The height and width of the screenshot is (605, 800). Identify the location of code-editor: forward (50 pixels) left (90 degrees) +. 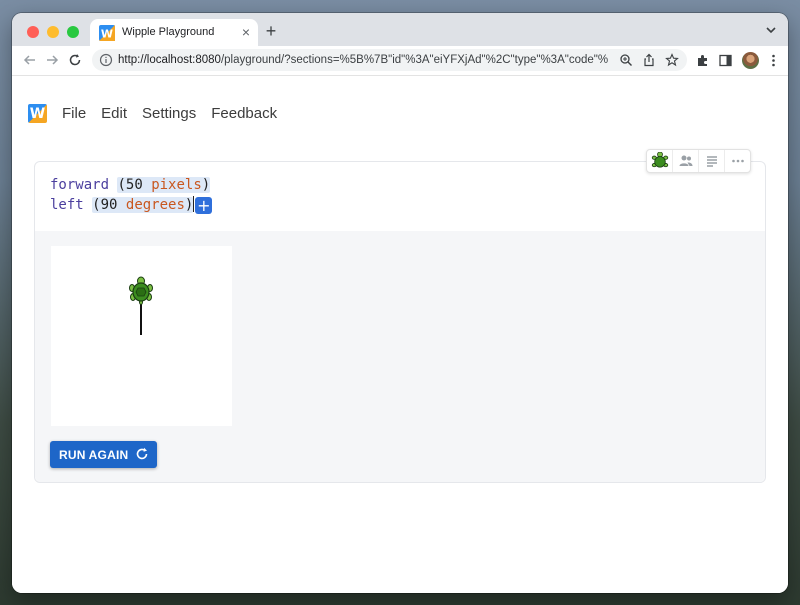
(131, 195).